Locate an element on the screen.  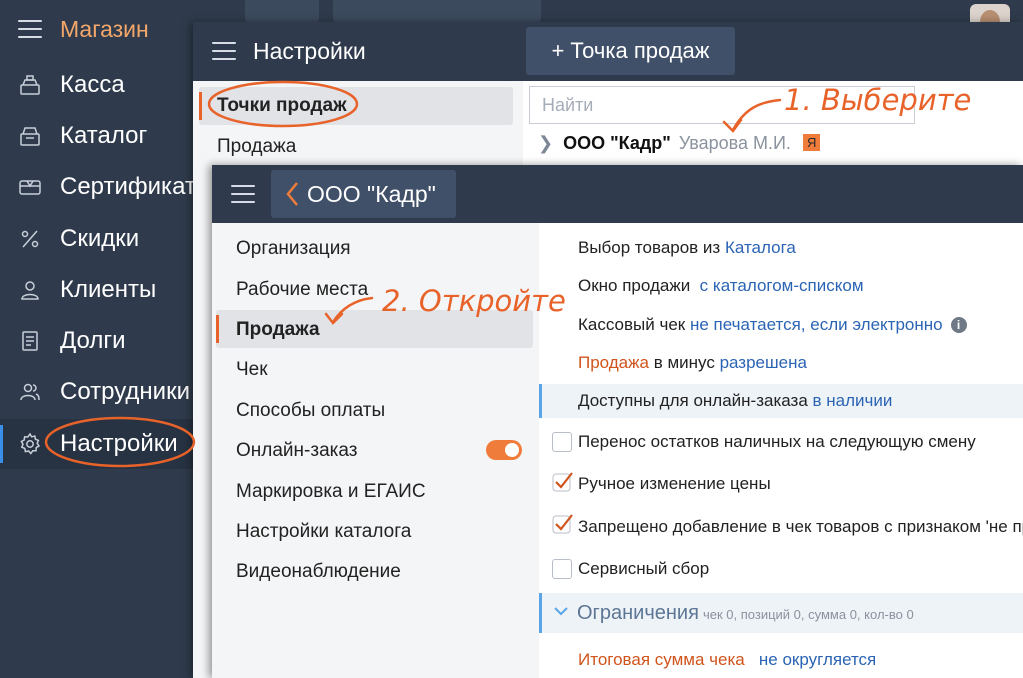
annotation-step1: 1. Выберите is located at coordinates (878, 100).